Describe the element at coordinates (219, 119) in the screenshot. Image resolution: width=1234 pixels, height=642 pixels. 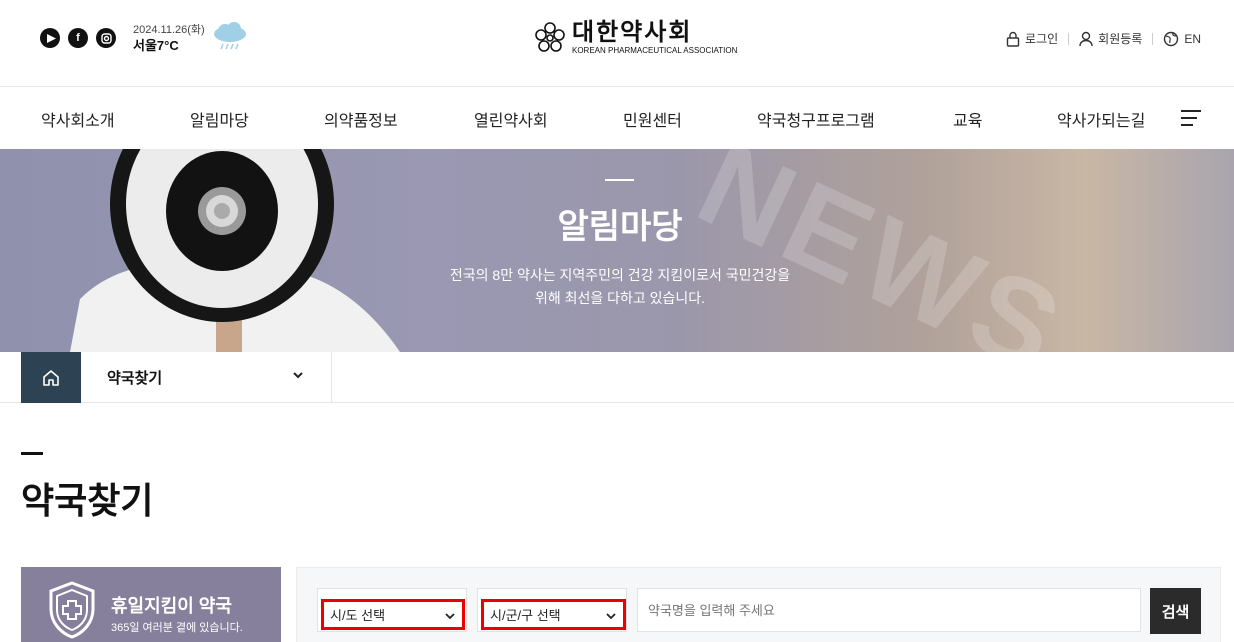
I see `nav-item-notice: 알림마당` at that location.